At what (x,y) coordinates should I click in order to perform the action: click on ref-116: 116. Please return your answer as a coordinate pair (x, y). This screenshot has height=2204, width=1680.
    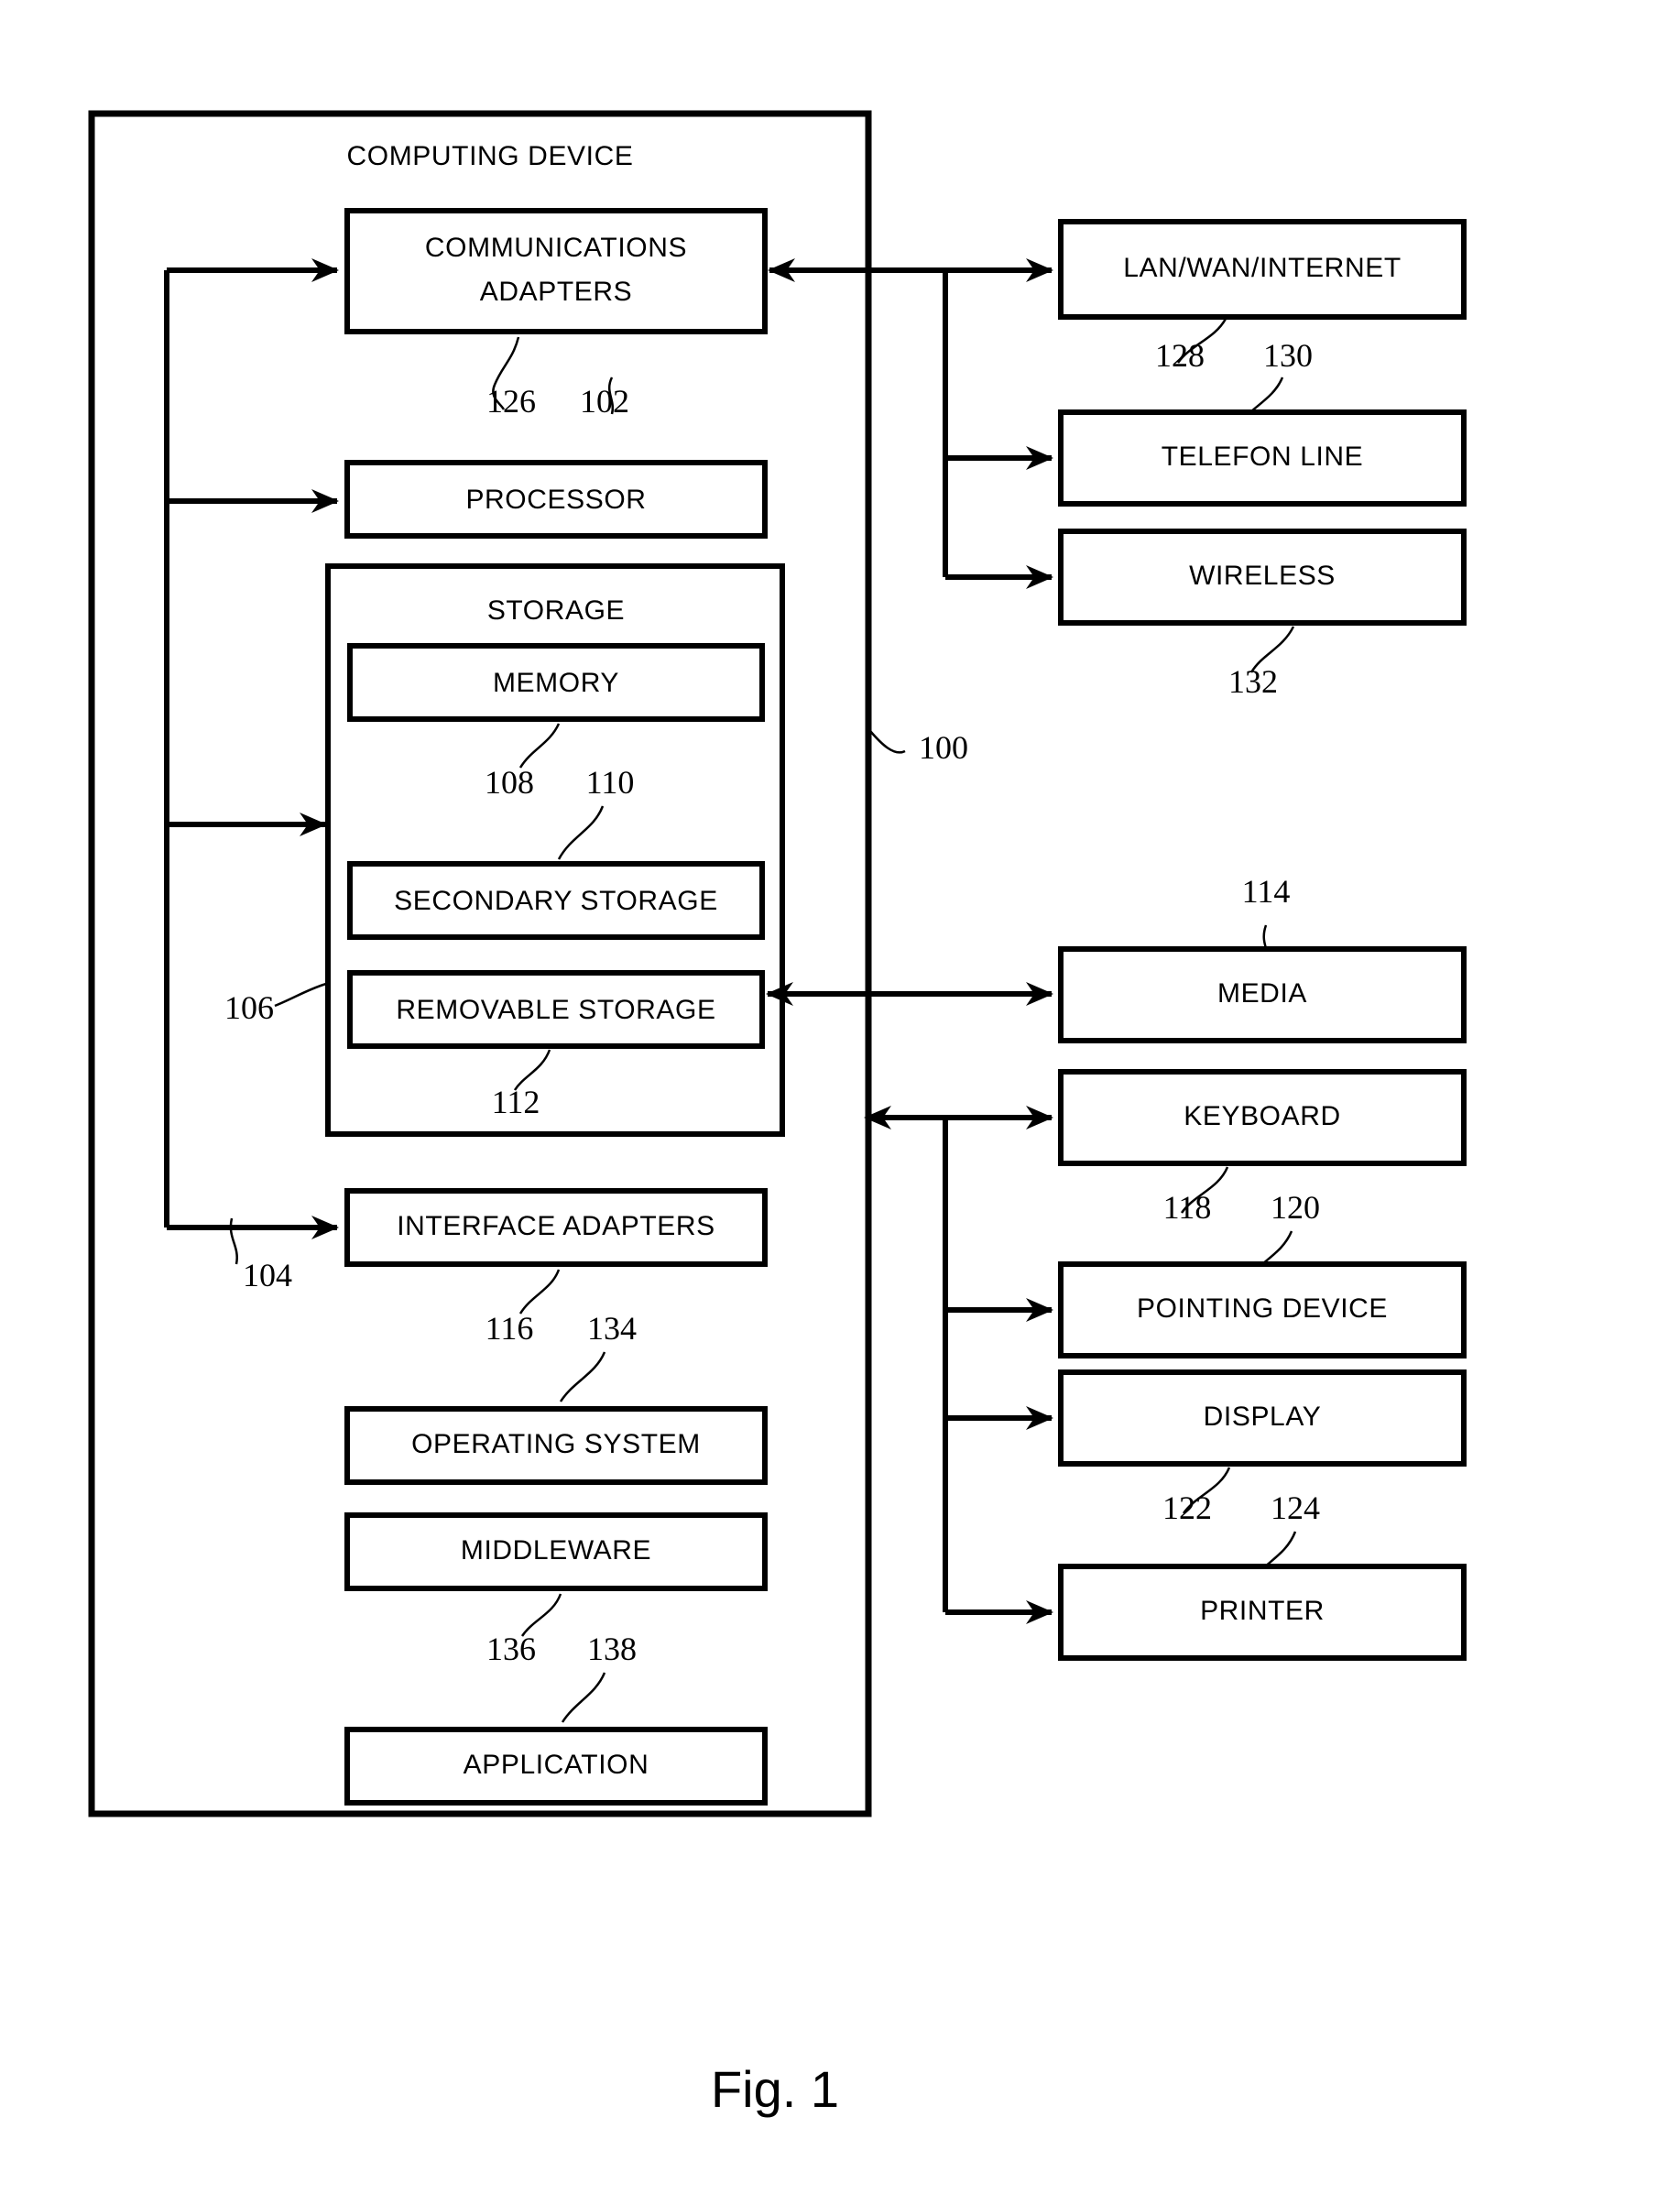
    Looking at the image, I should click on (509, 1328).